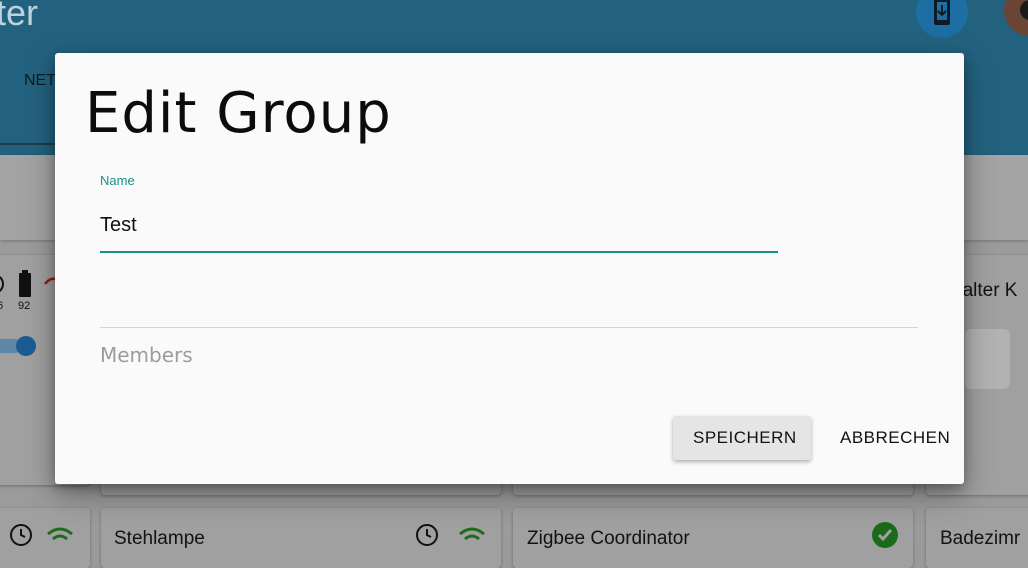  I want to click on install-app-button, so click(942, 19).